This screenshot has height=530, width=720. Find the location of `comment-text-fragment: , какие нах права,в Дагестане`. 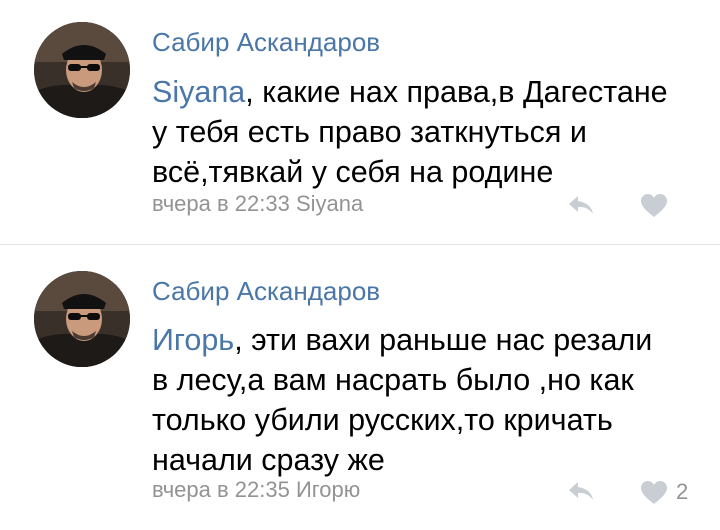

comment-text-fragment: , какие нах права,в Дагестане is located at coordinates (456, 92).